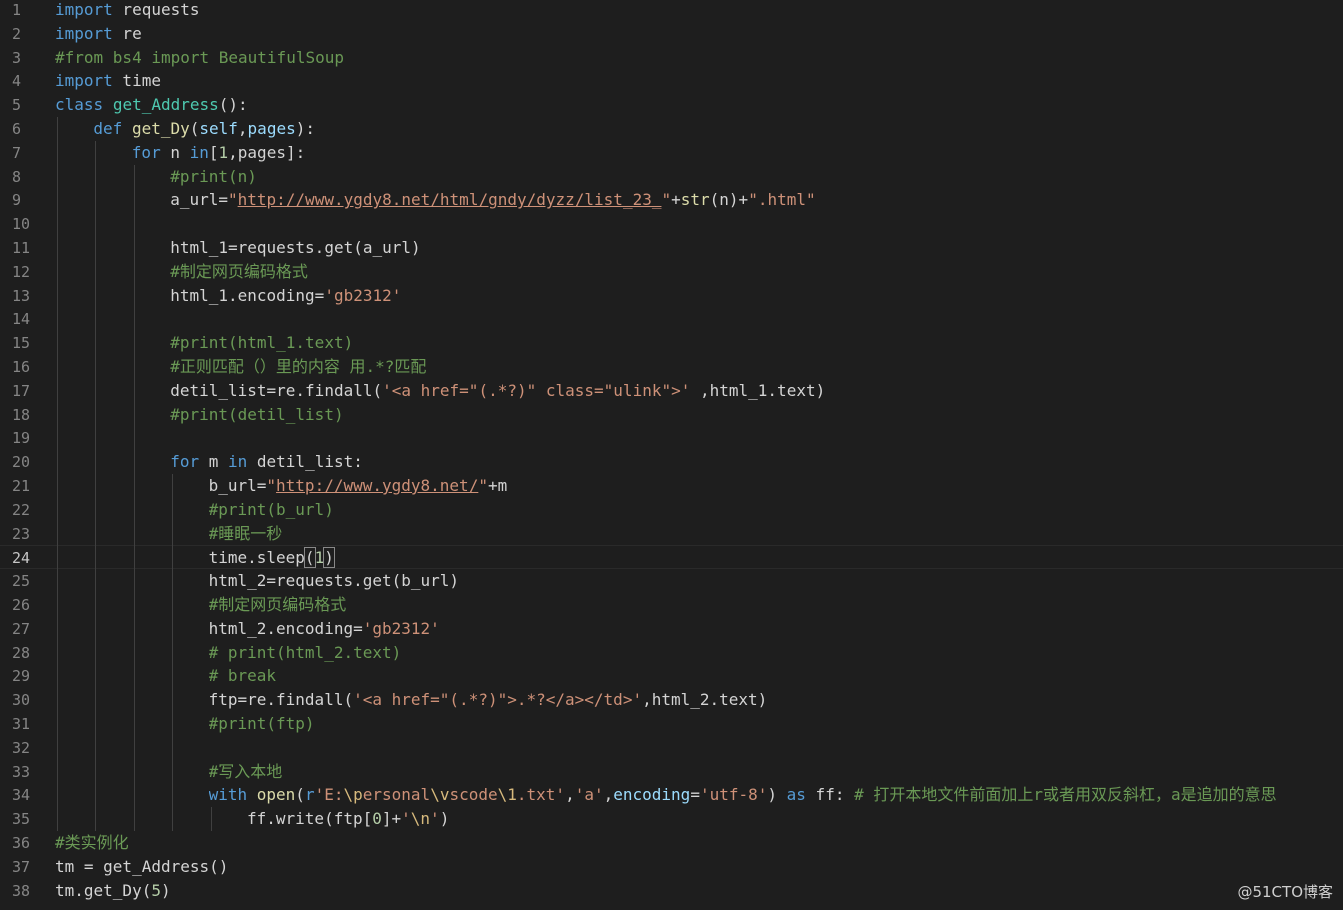 This screenshot has height=910, width=1343. Describe the element at coordinates (671, 34) in the screenshot. I see `code-line: 2 import re` at that location.